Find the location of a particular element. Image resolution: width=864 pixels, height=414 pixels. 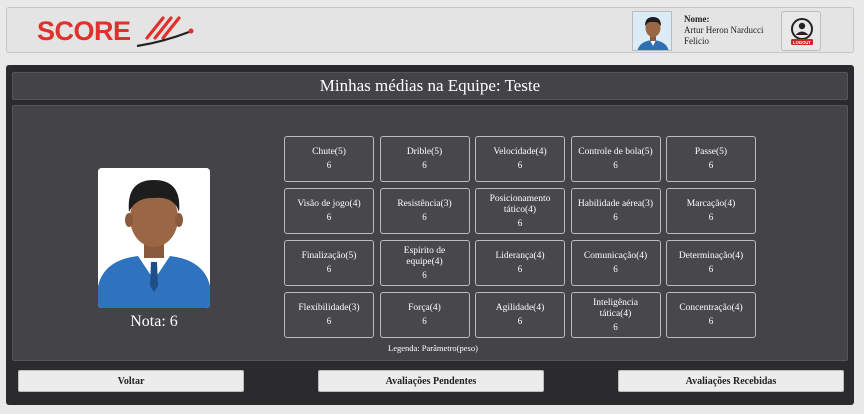

player-photo is located at coordinates (154, 238).